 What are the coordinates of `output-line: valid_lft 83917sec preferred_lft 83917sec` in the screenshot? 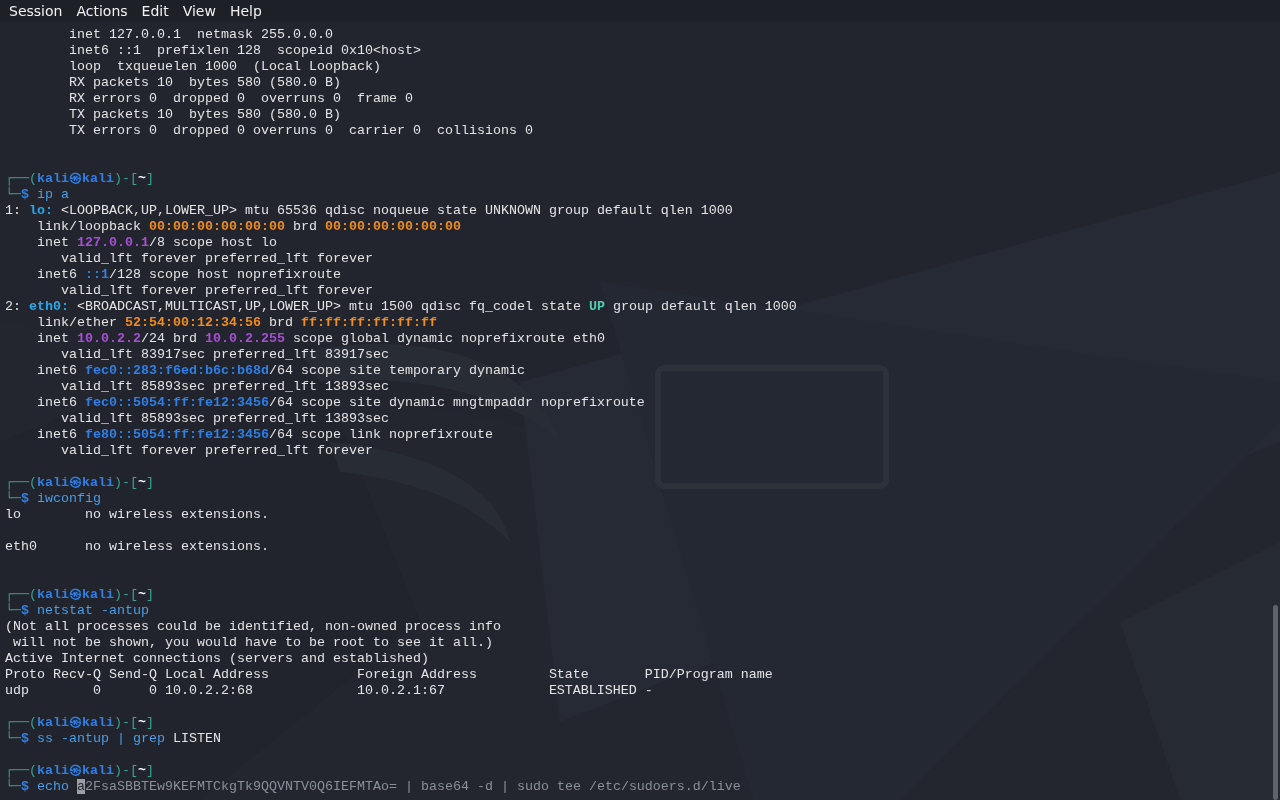 It's located at (224, 355).